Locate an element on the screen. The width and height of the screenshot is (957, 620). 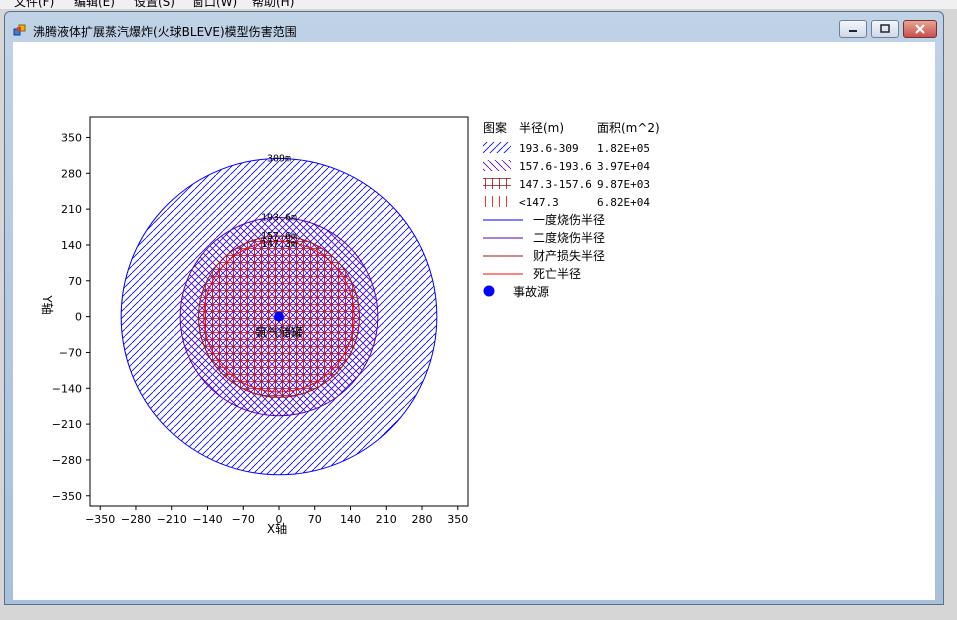
legend-area: 6.82E+04 is located at coordinates (623, 202).